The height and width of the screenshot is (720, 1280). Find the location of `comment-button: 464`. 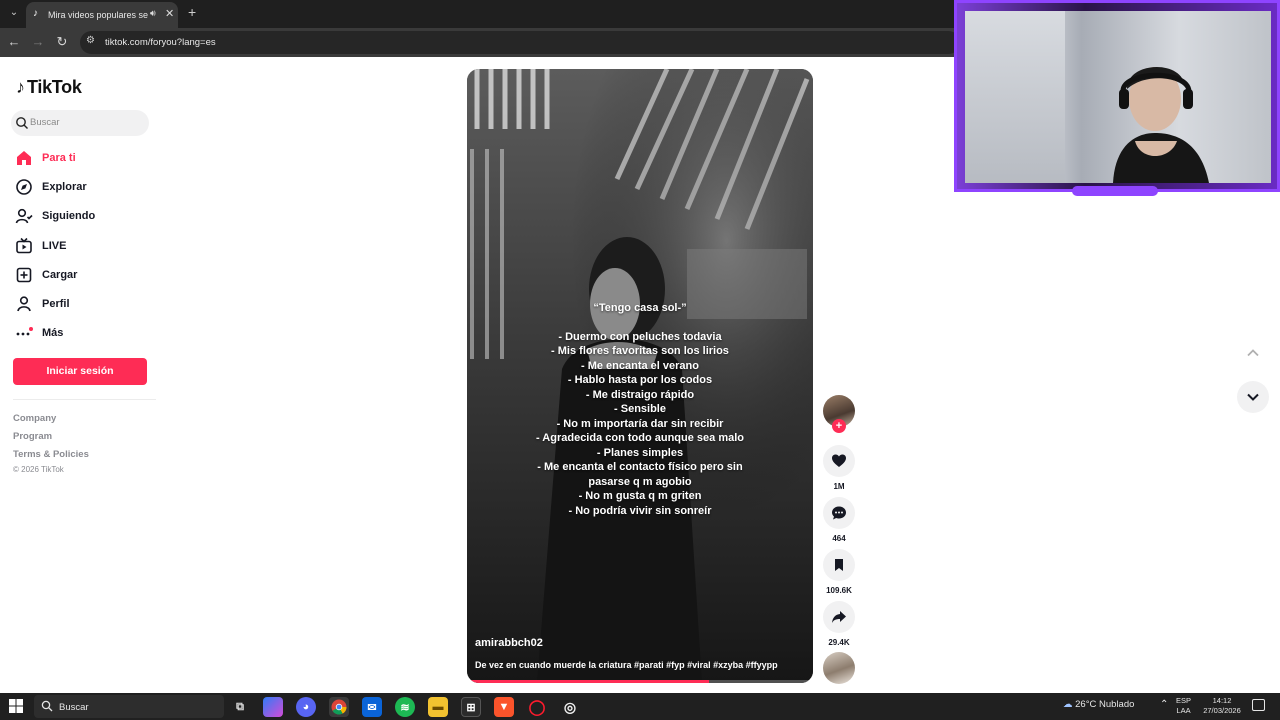

comment-button: 464 is located at coordinates (839, 520).